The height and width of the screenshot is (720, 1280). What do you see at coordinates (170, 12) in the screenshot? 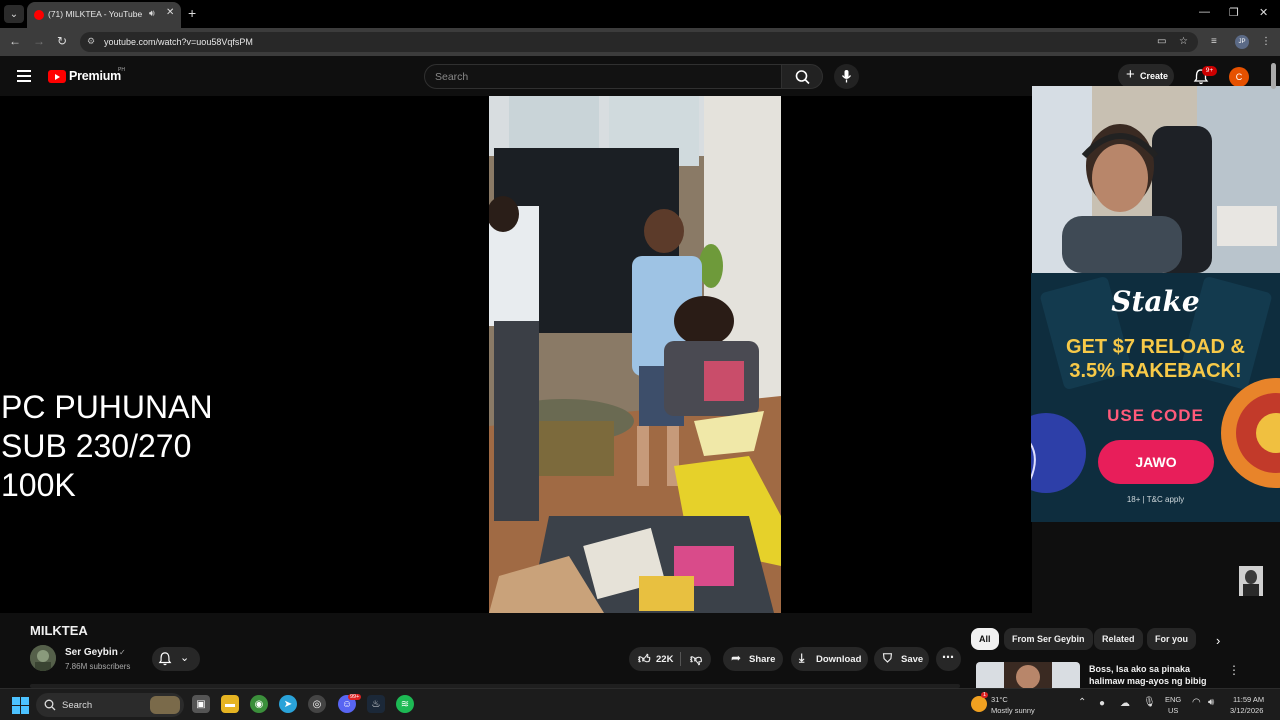
I see `close-tab-icon: ✕` at bounding box center [170, 12].